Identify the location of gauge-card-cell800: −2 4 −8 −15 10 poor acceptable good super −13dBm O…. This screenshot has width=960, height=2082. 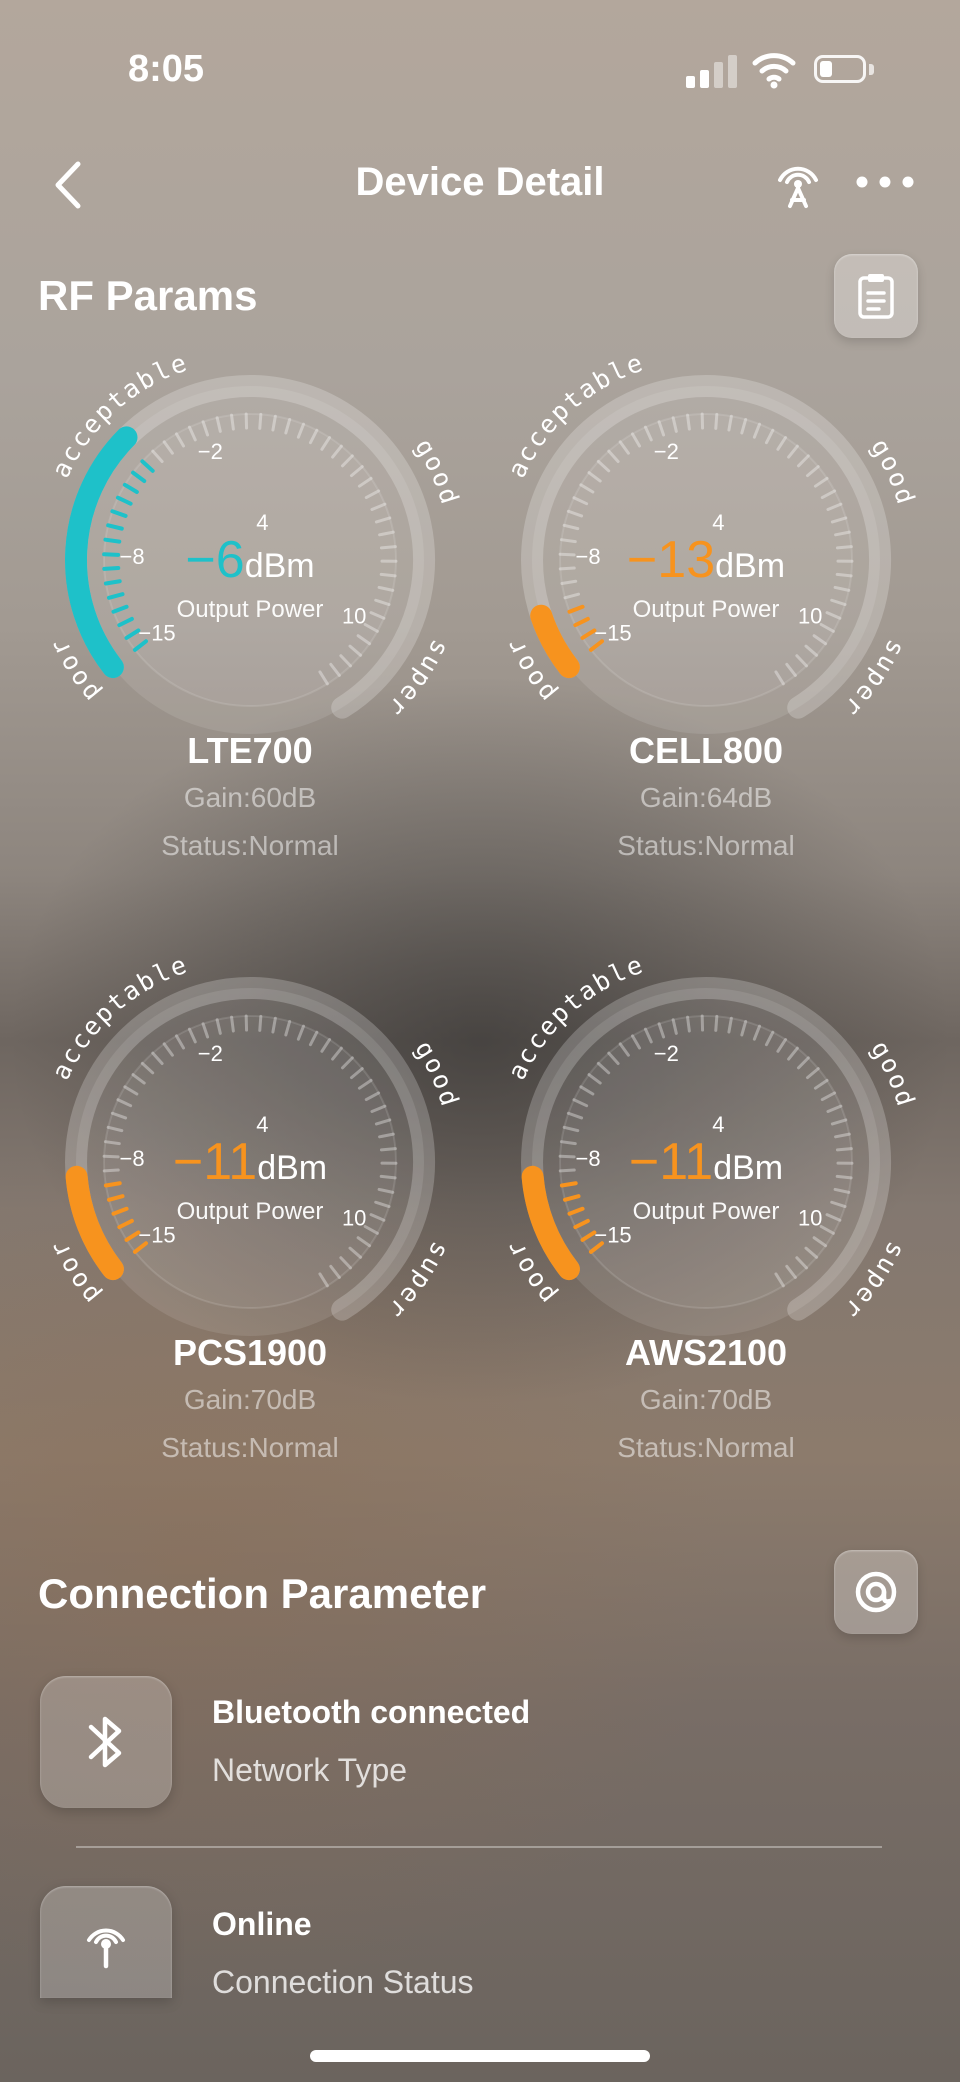
(706, 600).